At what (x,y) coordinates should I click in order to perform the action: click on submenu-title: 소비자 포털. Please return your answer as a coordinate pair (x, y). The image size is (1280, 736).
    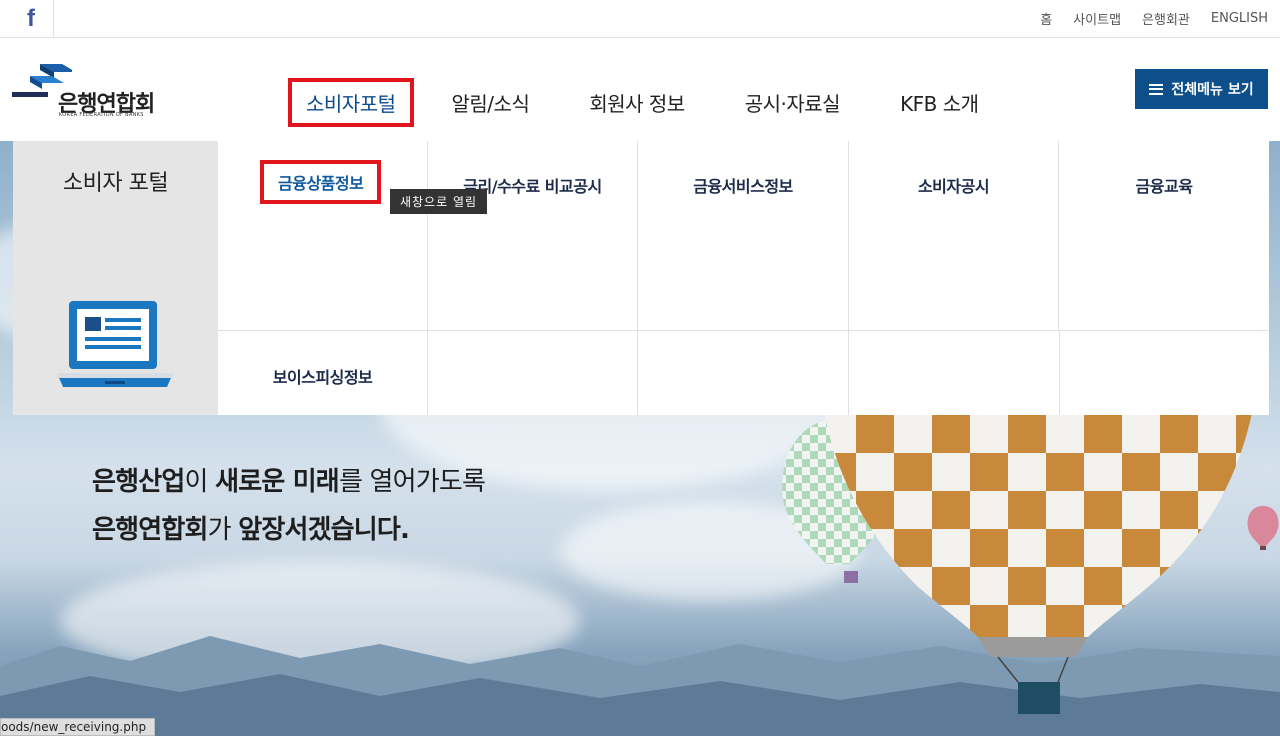
    Looking at the image, I should click on (115, 183).